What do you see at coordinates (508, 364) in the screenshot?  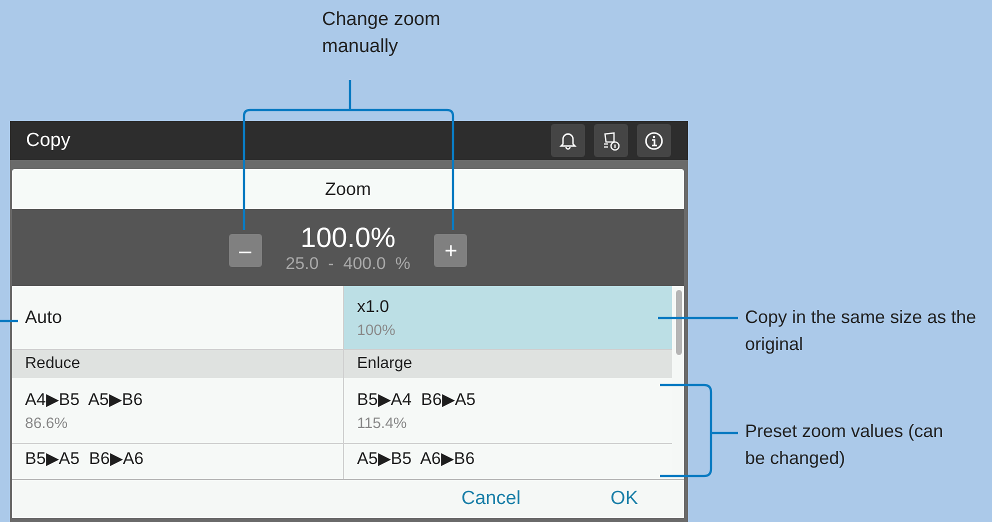 I see `section-header: Enlarge` at bounding box center [508, 364].